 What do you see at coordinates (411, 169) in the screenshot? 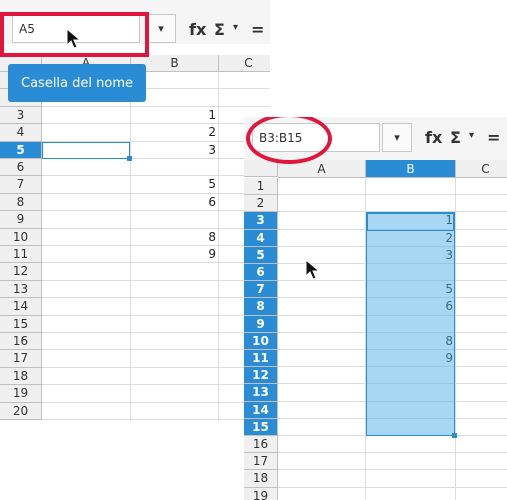
I see `column-header-b: B` at bounding box center [411, 169].